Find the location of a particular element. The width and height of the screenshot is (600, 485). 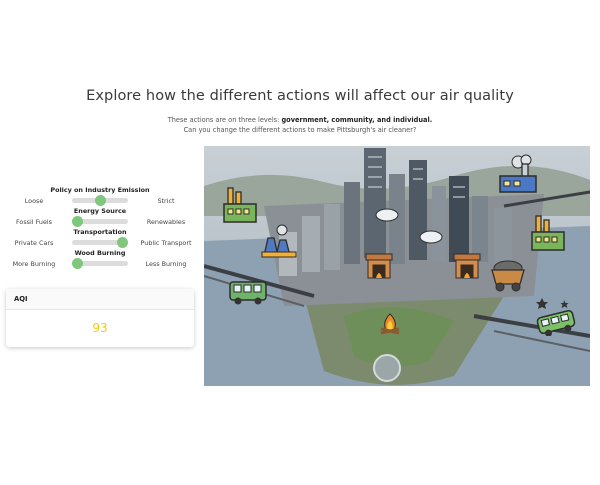

control-left-wood: More Burning is located at coordinates (34, 264).